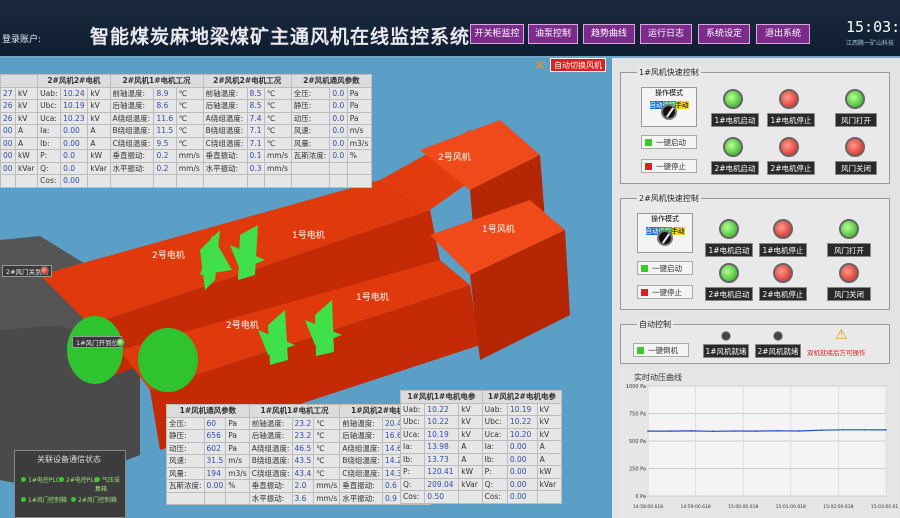 The height and width of the screenshot is (518, 900). Describe the element at coordinates (255, 143) in the screenshot. I see `table-cell: 7.1` at that location.